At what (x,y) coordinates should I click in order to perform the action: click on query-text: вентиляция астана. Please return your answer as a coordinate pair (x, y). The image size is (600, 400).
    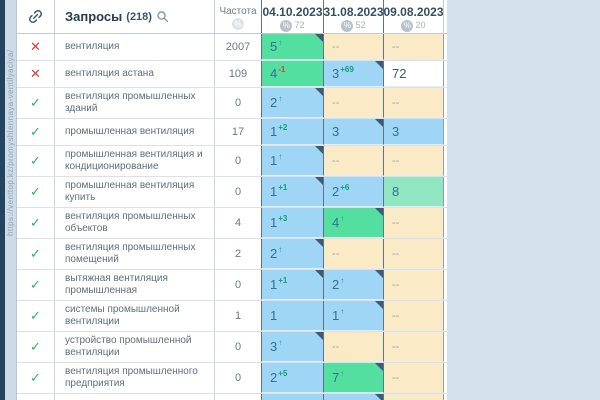
    Looking at the image, I should click on (109, 73).